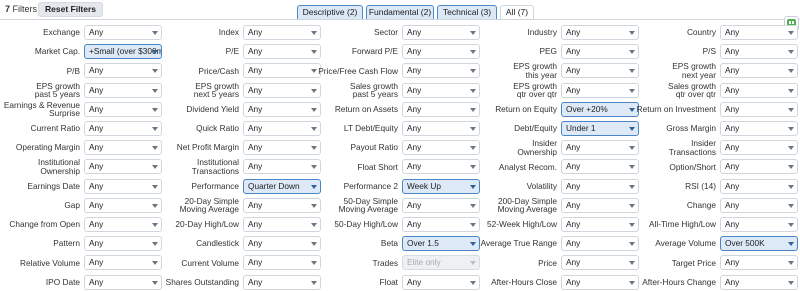 The height and width of the screenshot is (291, 800). I want to click on filter-select-sales-growth-qtr-over-qtr: Any, so click(759, 90).